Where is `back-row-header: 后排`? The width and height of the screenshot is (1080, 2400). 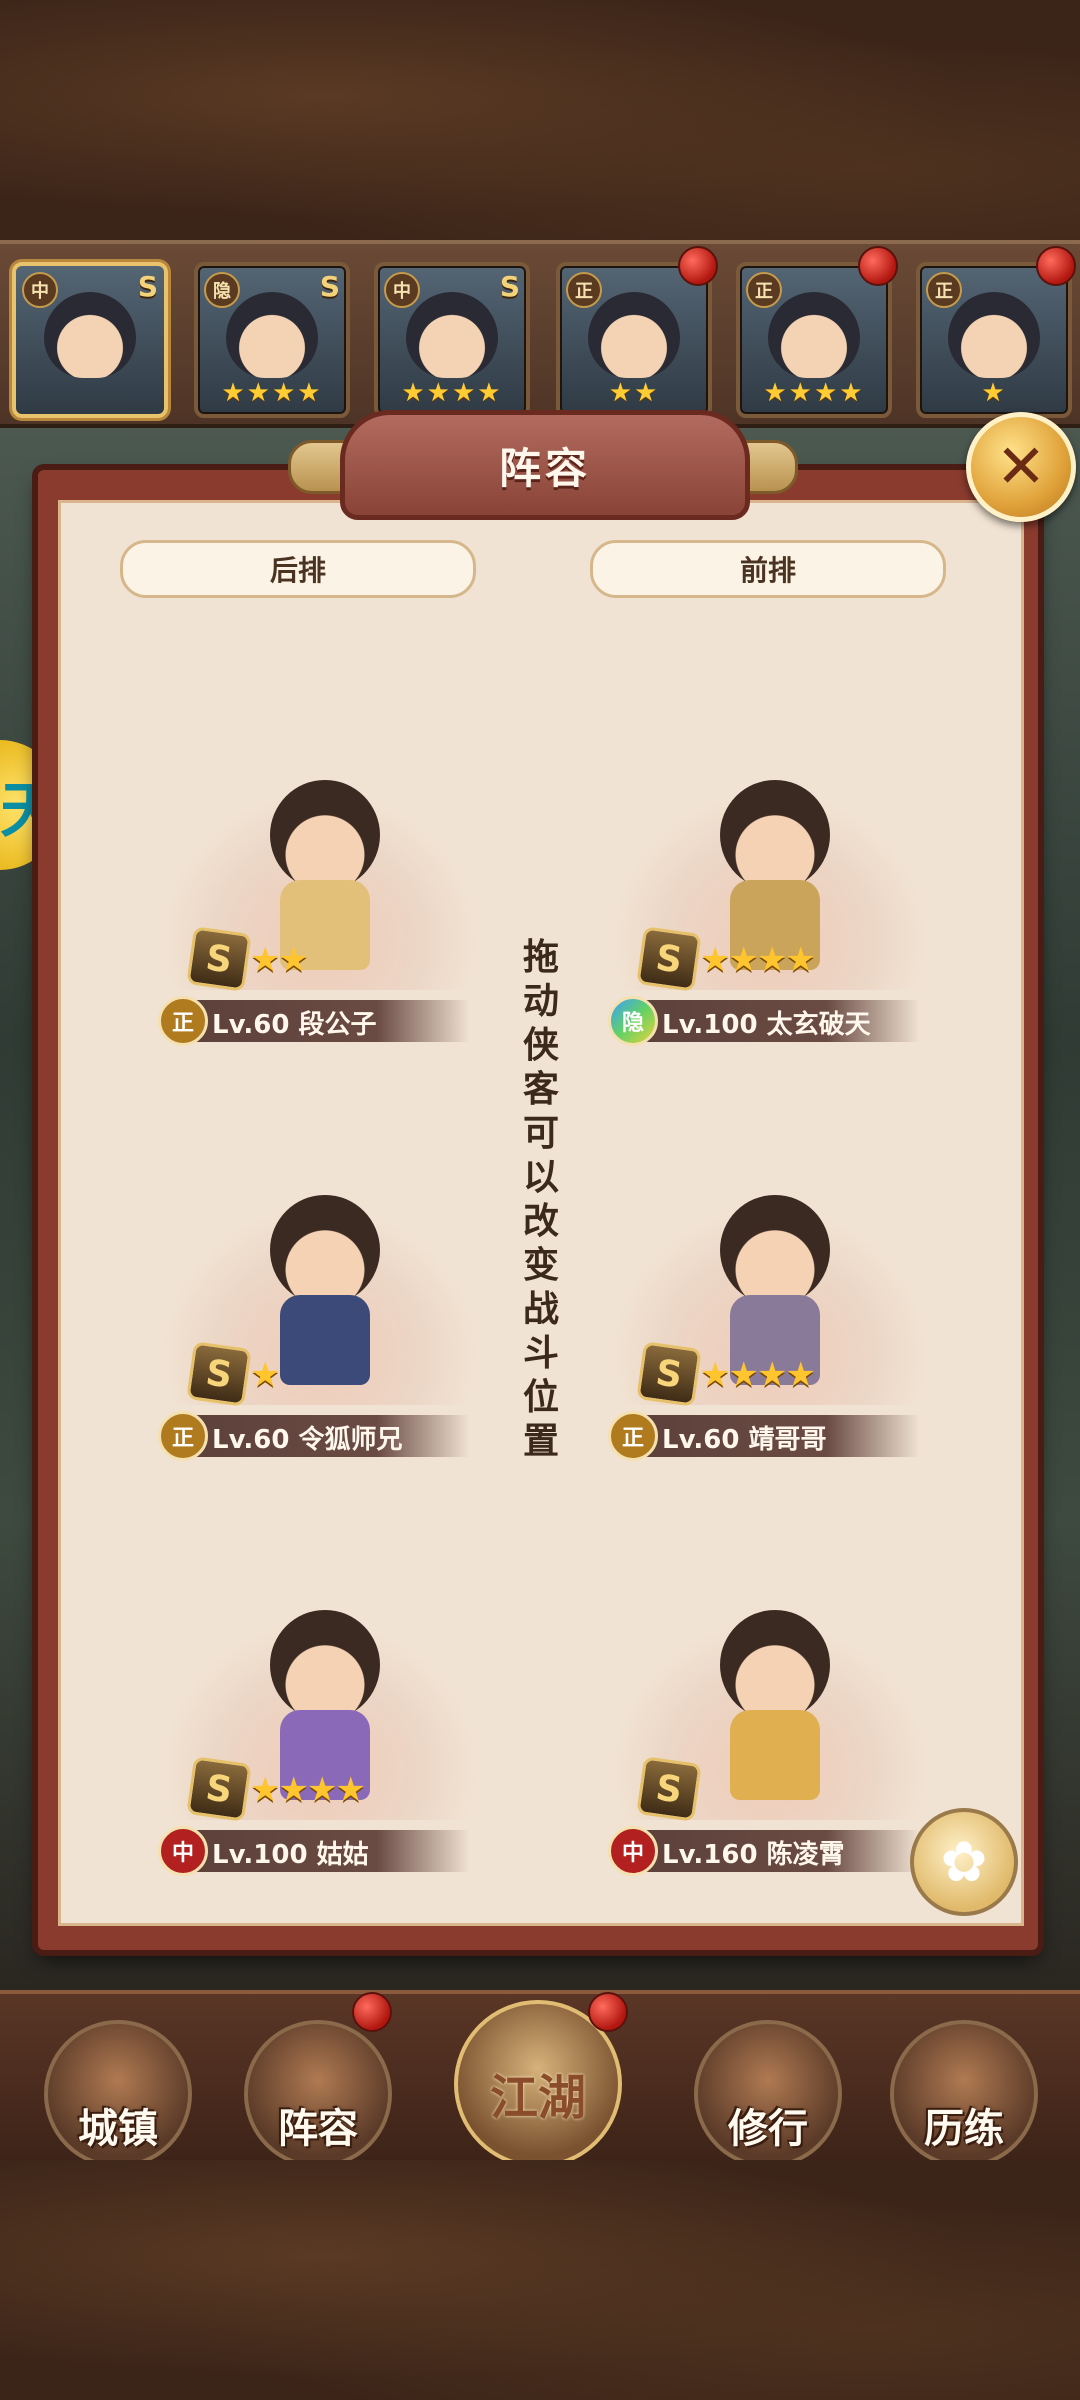 back-row-header: 后排 is located at coordinates (298, 569).